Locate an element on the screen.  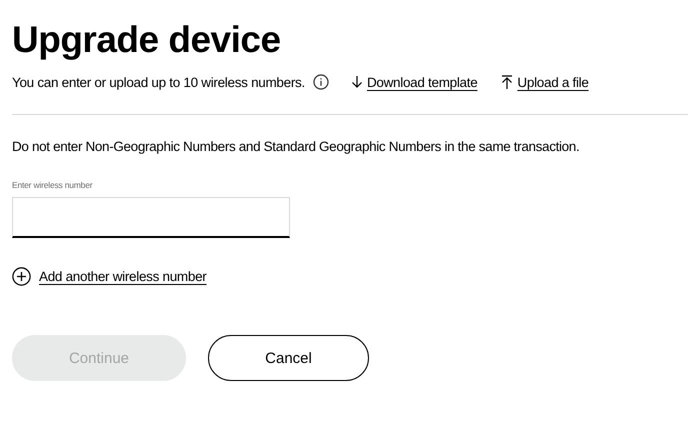
notice-text: Do not enter Non-Geographic Numbers and Standard Geographic Numbers in the same transaction. is located at coordinates (296, 146).